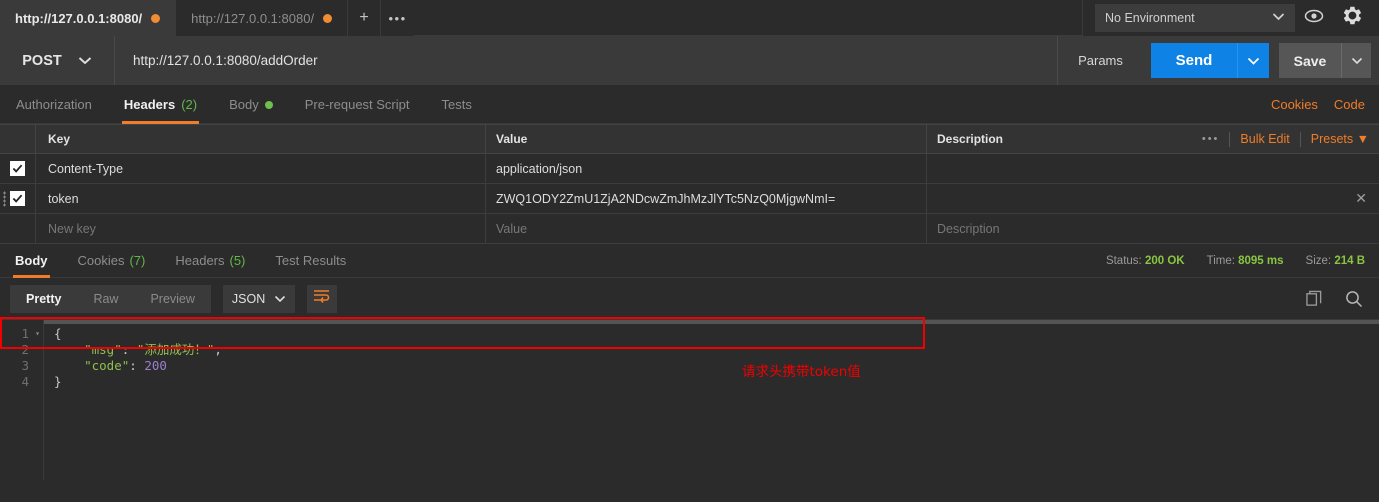 The height and width of the screenshot is (502, 1379). Describe the element at coordinates (79, 18) in the screenshot. I see `request-tab-0-label: http://127.0.0.1:8080/` at that location.